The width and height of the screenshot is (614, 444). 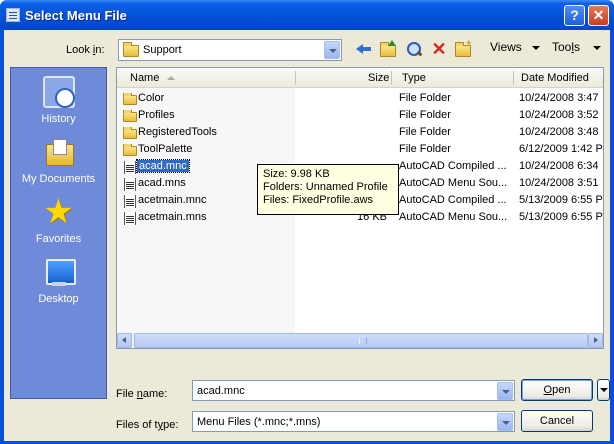 What do you see at coordinates (13, 15) in the screenshot?
I see `app-icon` at bounding box center [13, 15].